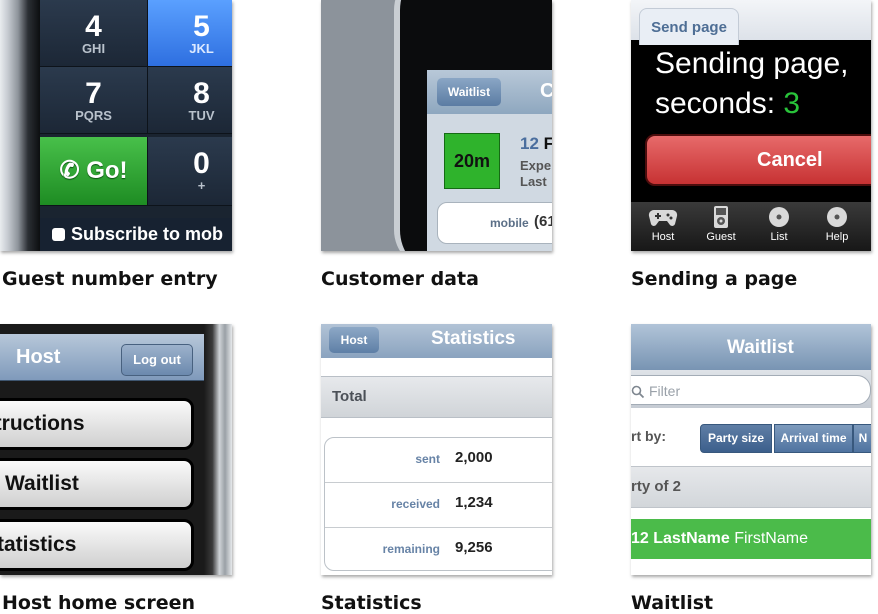 The height and width of the screenshot is (614, 878). What do you see at coordinates (97, 545) in the screenshot?
I see `statistics-button: Statistics` at bounding box center [97, 545].